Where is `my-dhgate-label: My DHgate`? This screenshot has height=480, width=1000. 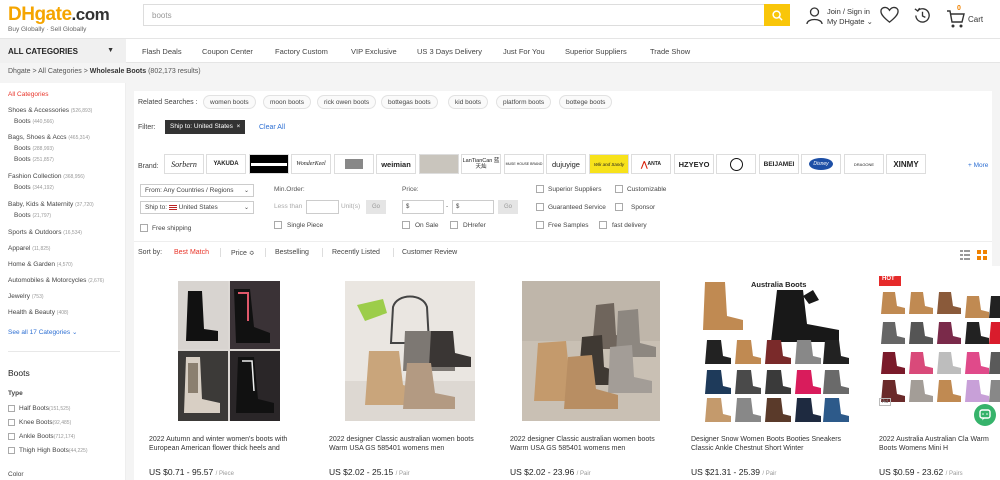 my-dhgate-label: My DHgate is located at coordinates (846, 21).